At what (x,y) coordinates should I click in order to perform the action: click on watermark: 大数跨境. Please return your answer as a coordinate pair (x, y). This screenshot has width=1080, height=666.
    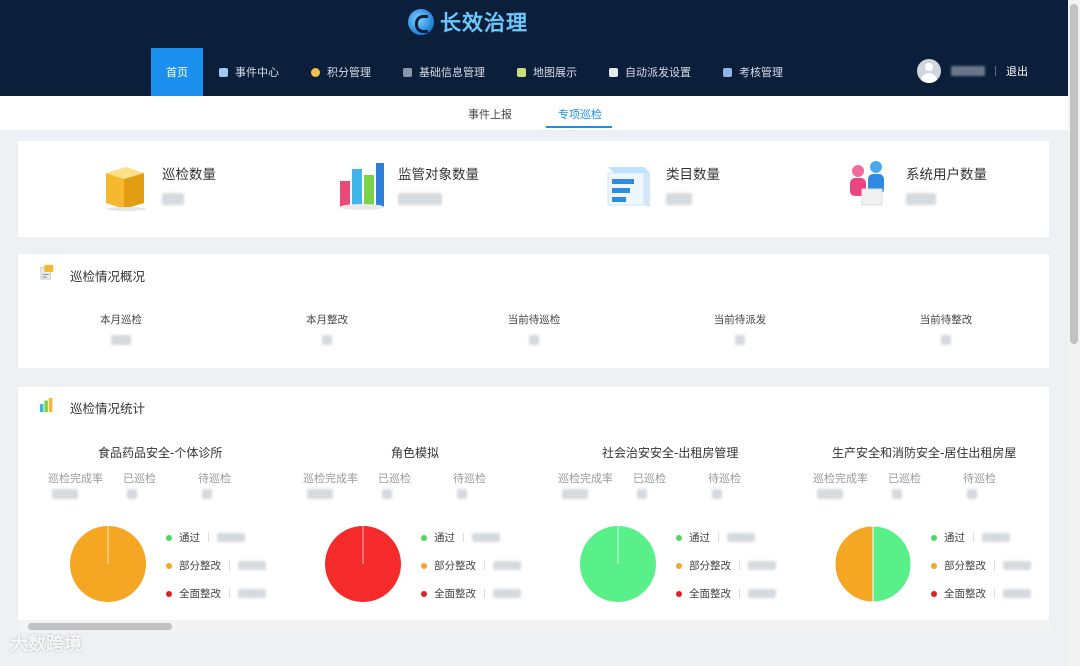
    Looking at the image, I should click on (46, 644).